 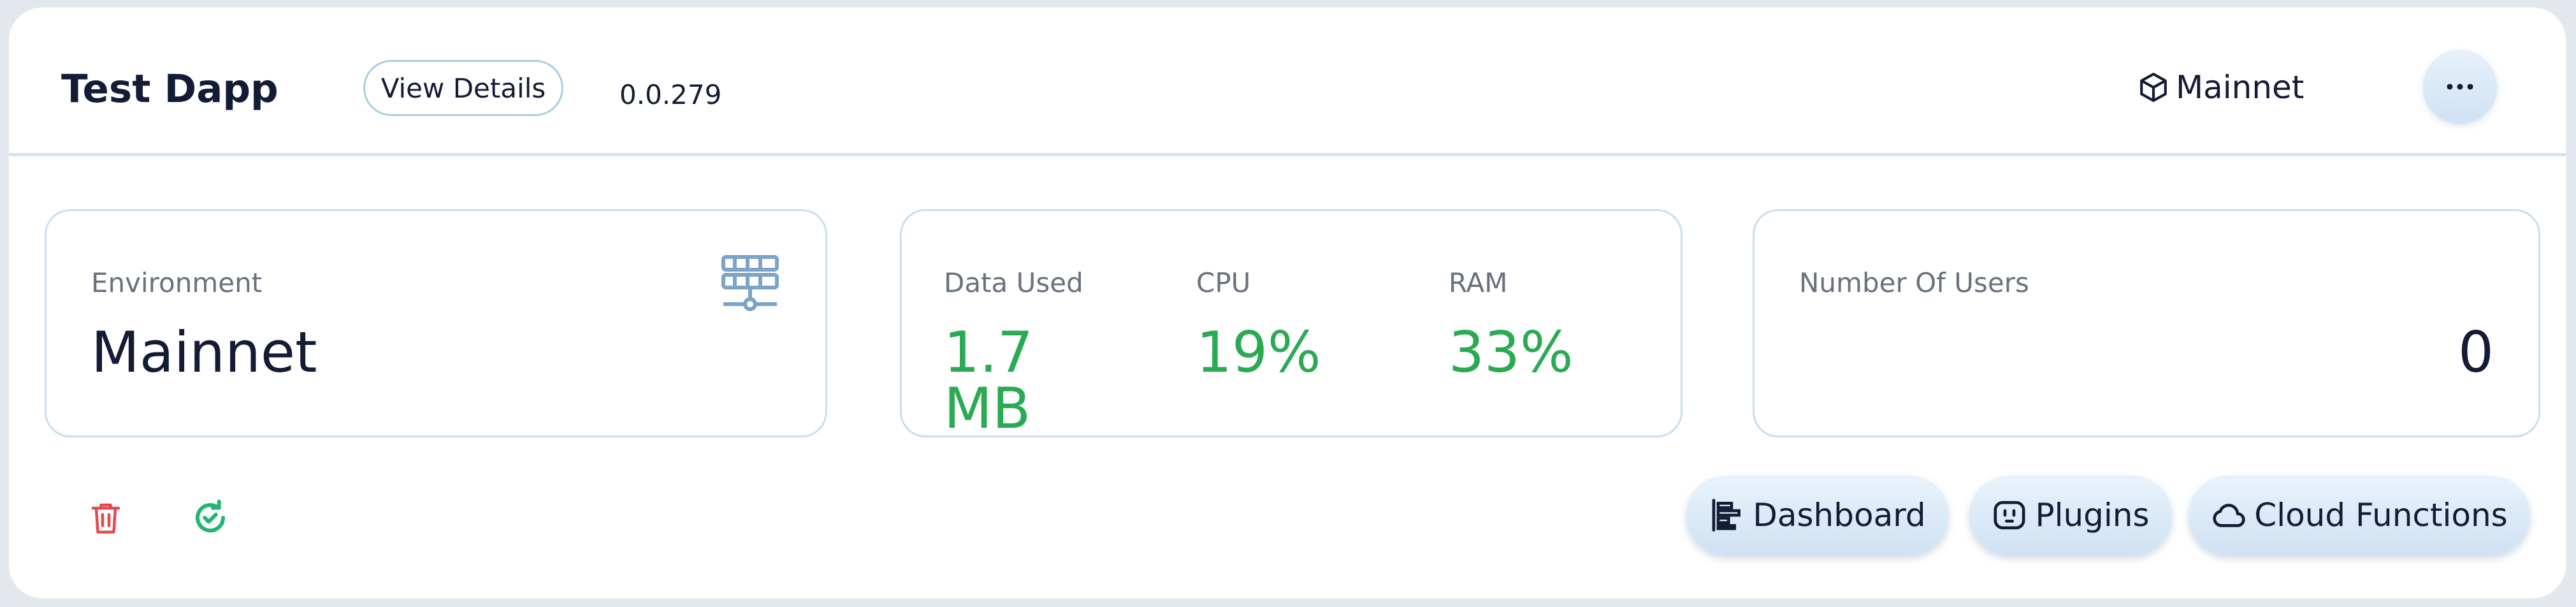 What do you see at coordinates (2381, 515) in the screenshot?
I see `cloud-functions-label: Cloud Functions` at bounding box center [2381, 515].